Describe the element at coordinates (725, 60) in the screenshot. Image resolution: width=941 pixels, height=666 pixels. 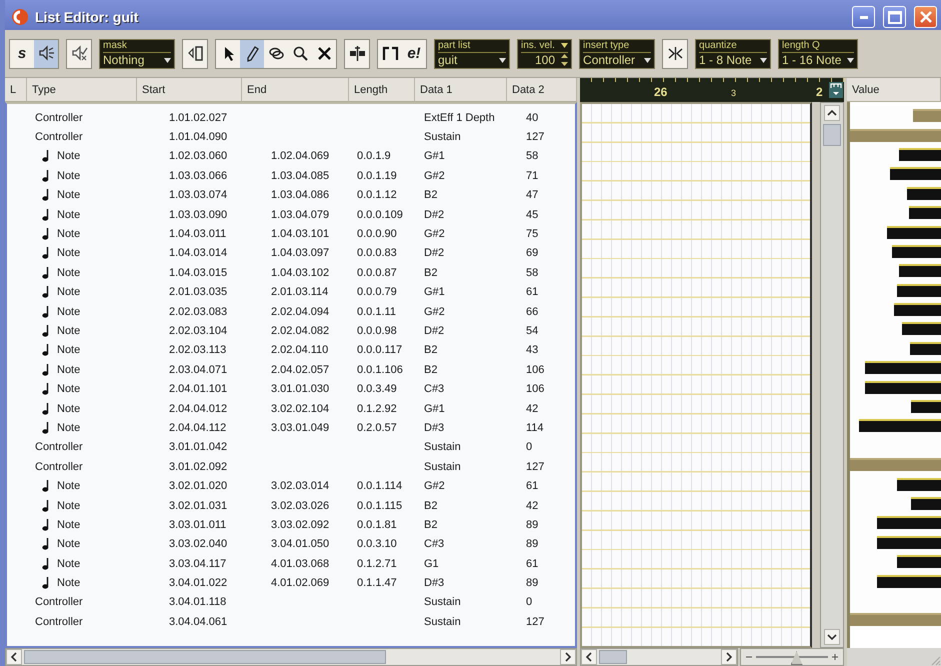
I see `dropdown-value: 1 - 8 Note` at that location.